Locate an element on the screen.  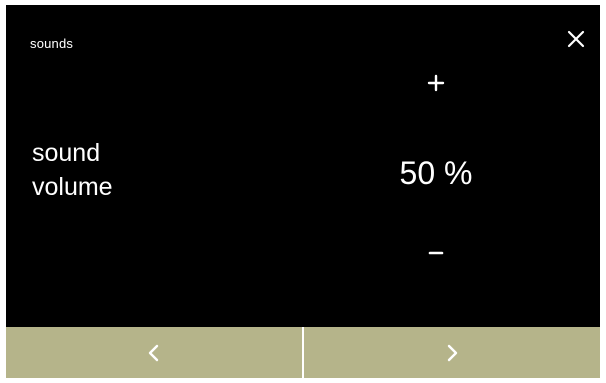
navigation-footer is located at coordinates (303, 352).